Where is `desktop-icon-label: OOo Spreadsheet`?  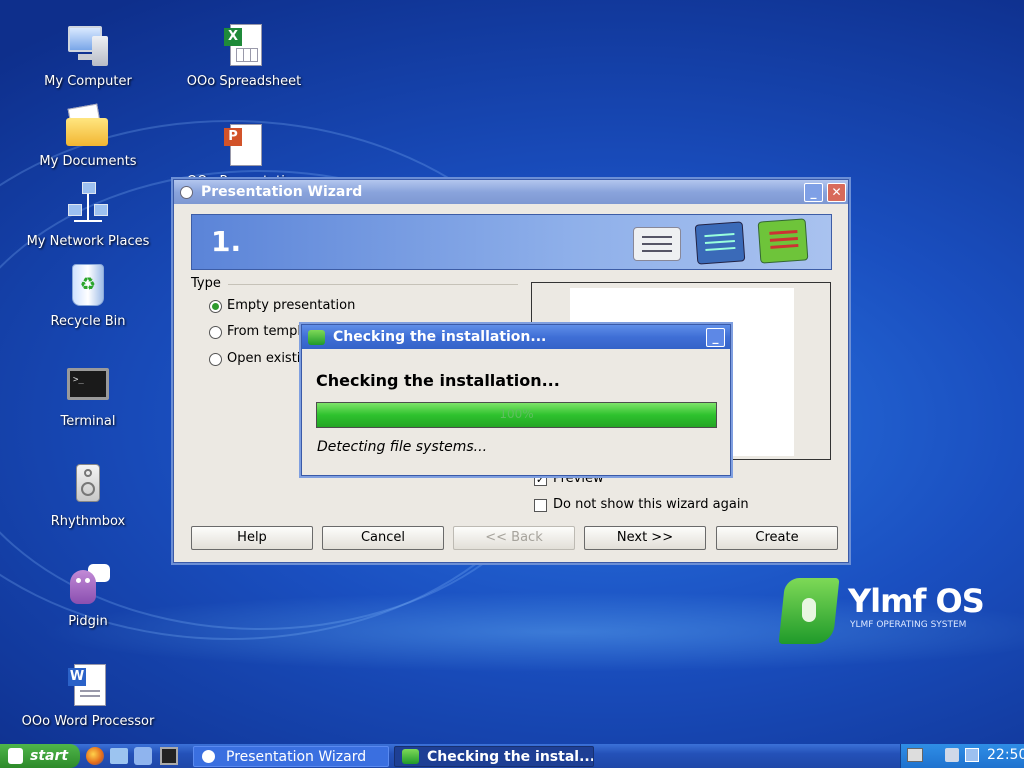
desktop-icon-label: OOo Spreadsheet is located at coordinates (244, 81).